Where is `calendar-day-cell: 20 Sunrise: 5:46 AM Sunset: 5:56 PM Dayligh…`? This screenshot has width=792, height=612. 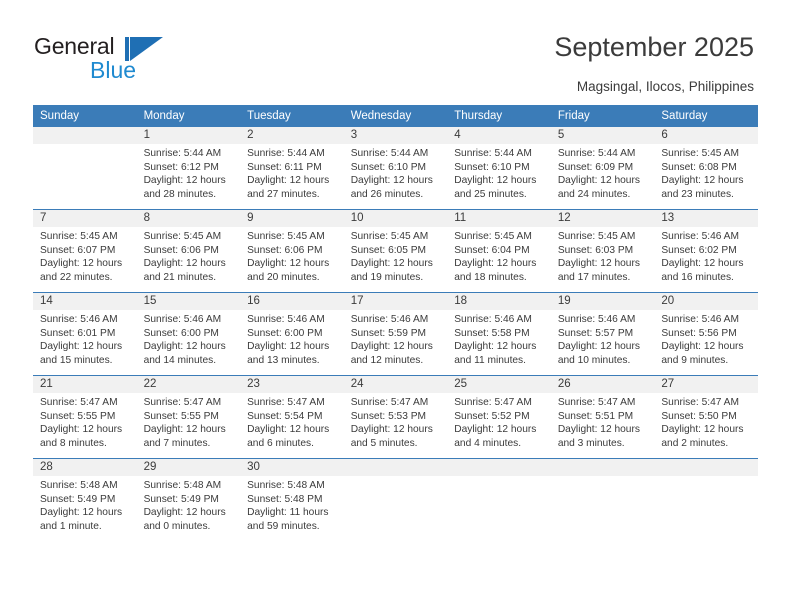 calendar-day-cell: 20 Sunrise: 5:46 AM Sunset: 5:56 PM Dayligh… is located at coordinates (706, 334).